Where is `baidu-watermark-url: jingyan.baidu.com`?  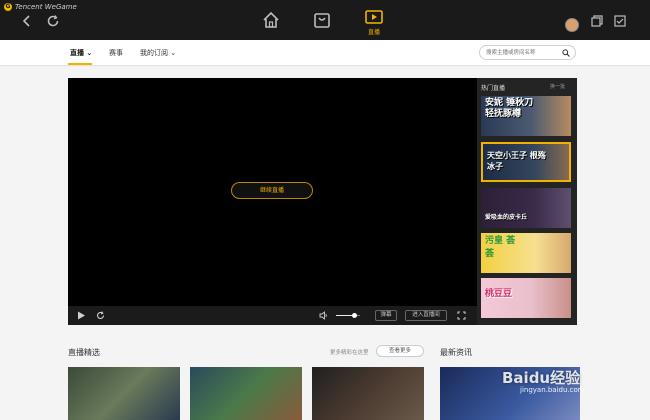
baidu-watermark-url: jingyan.baidu.com is located at coordinates (552, 390).